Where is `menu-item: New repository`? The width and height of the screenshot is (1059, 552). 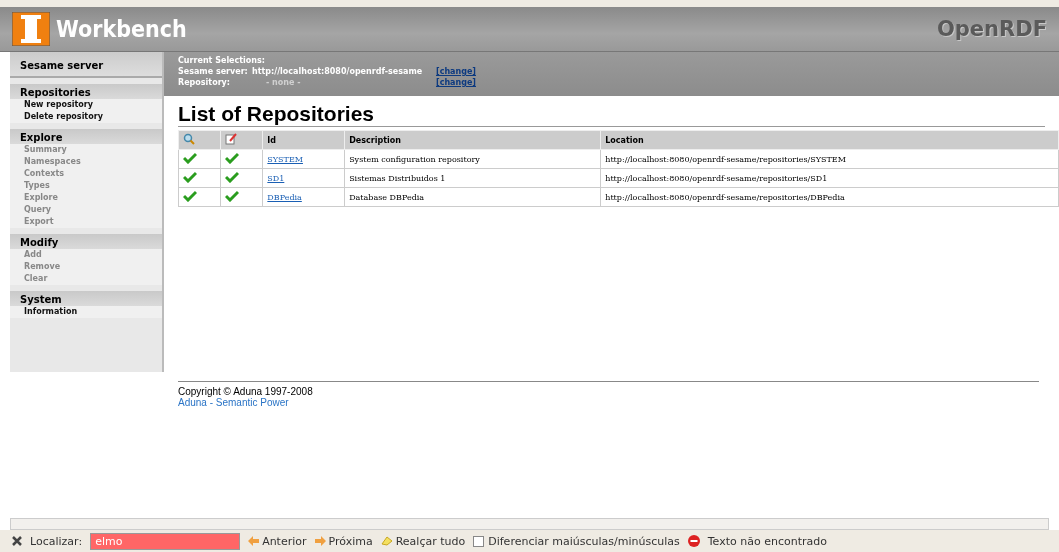
menu-item: New repository is located at coordinates (86, 105).